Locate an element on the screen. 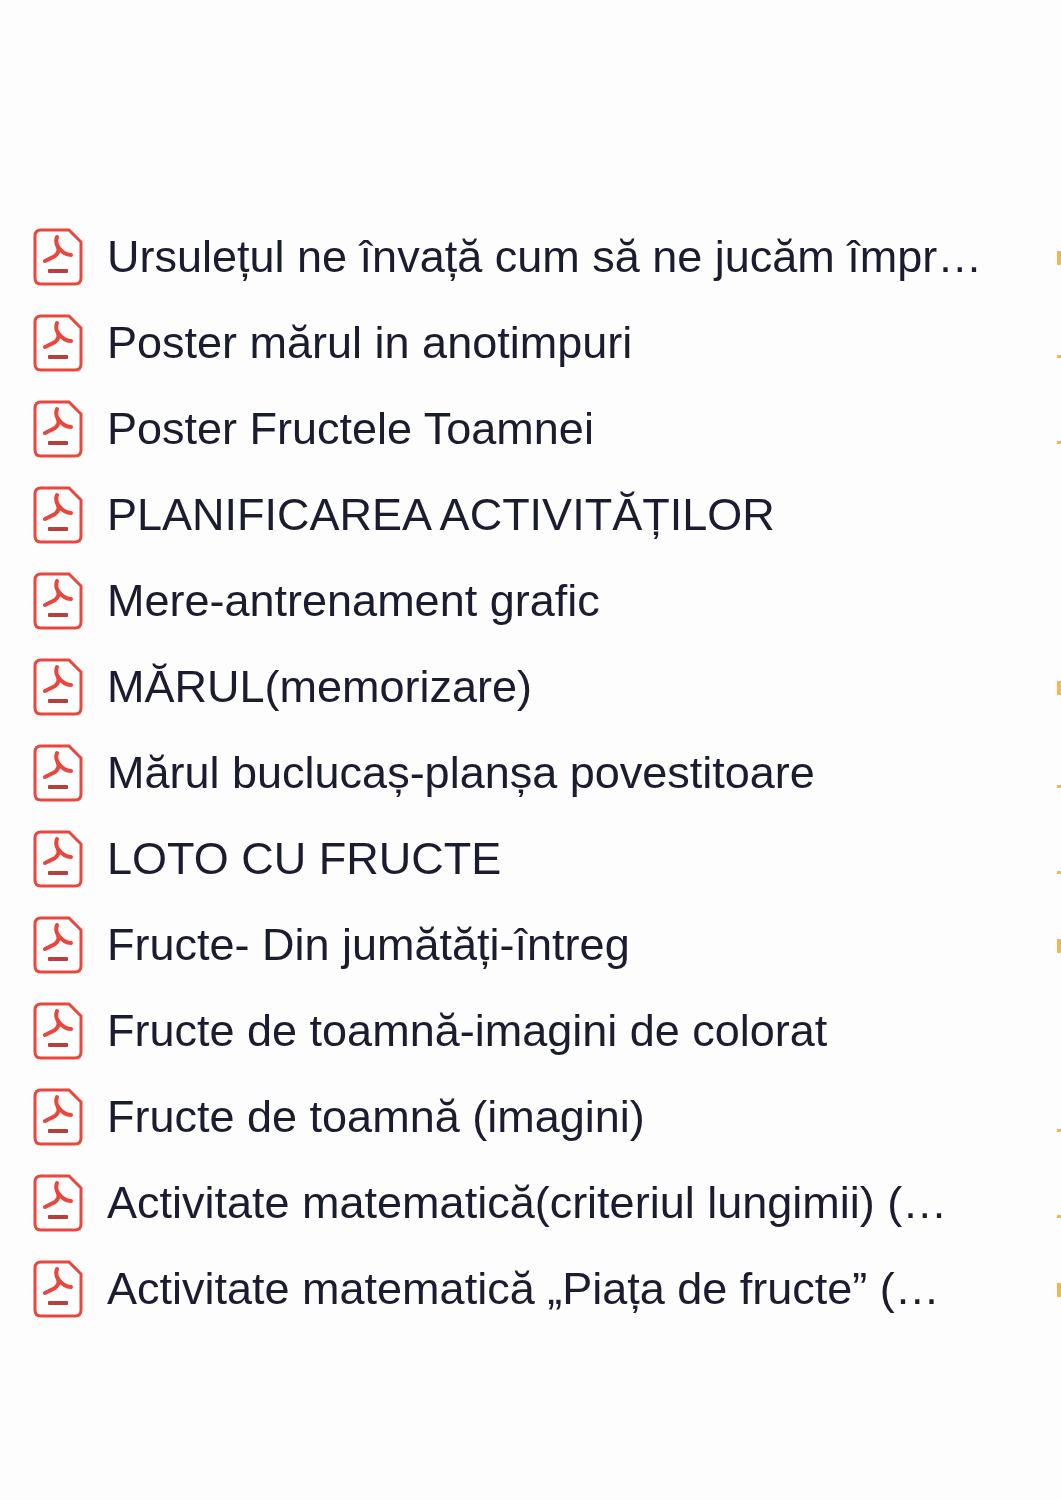 This screenshot has height=1500, width=1061. file-link: Mere-antrenament grafic is located at coordinates (353, 601).